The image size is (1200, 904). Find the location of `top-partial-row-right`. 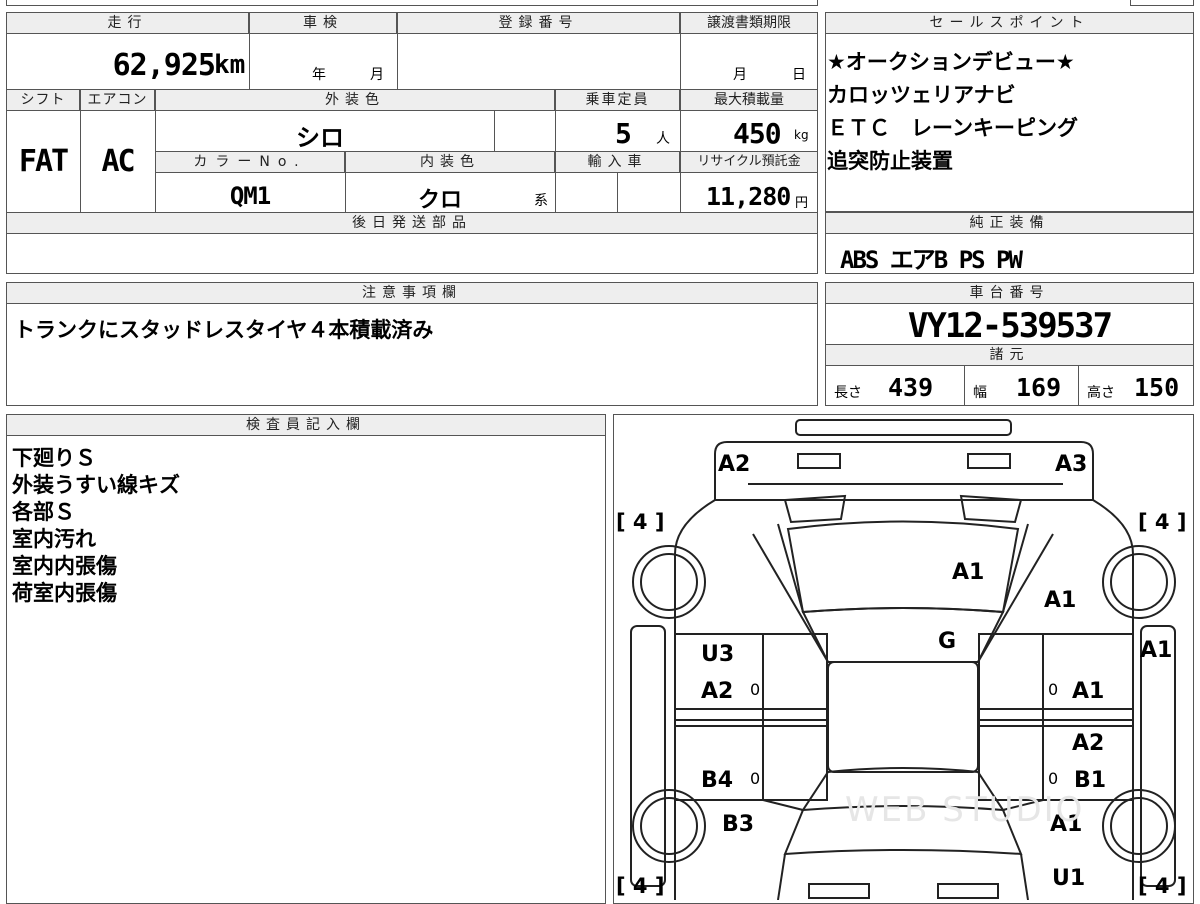

top-partial-row-right is located at coordinates (1162, 3).